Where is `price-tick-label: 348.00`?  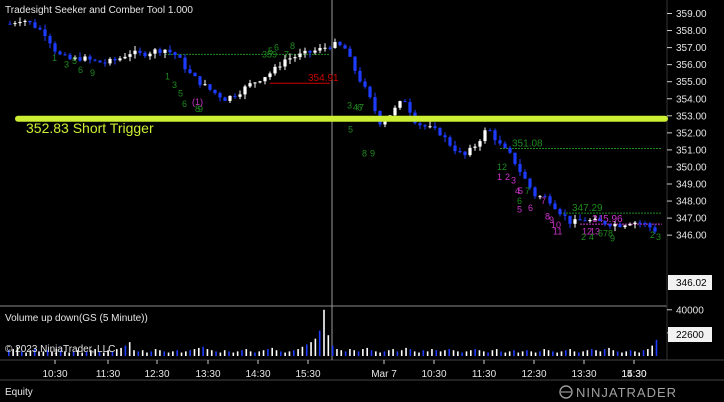 price-tick-label: 348.00 is located at coordinates (691, 202).